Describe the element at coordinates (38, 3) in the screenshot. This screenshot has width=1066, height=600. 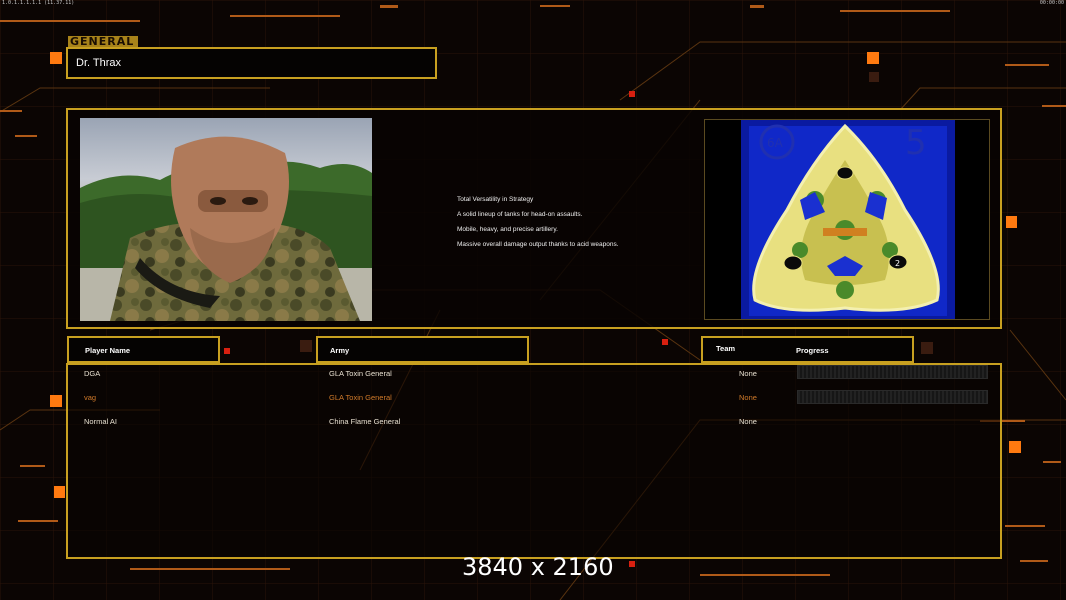
I see `top-left-status: 1.0.1.1.1.1.1 (11.37.11)` at that location.